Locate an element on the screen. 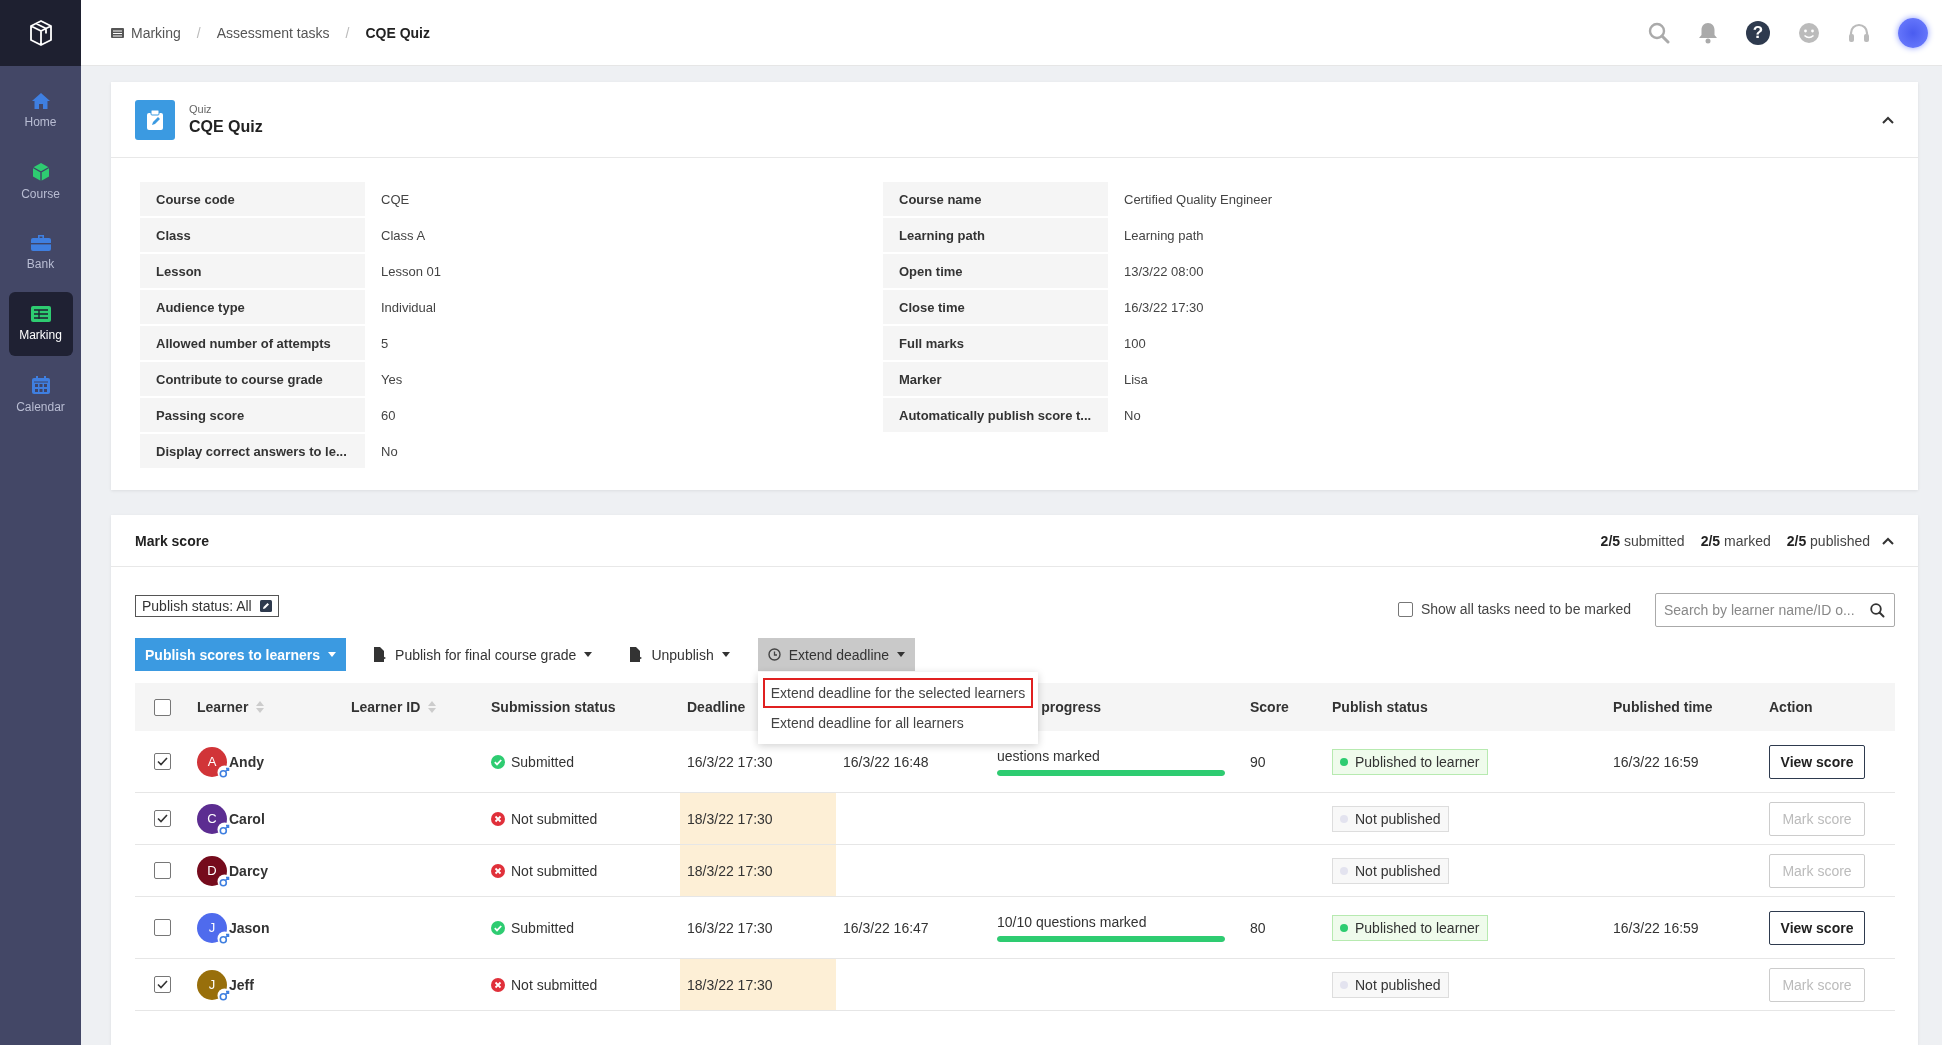 The height and width of the screenshot is (1045, 1942). calendar-icon is located at coordinates (40, 385).